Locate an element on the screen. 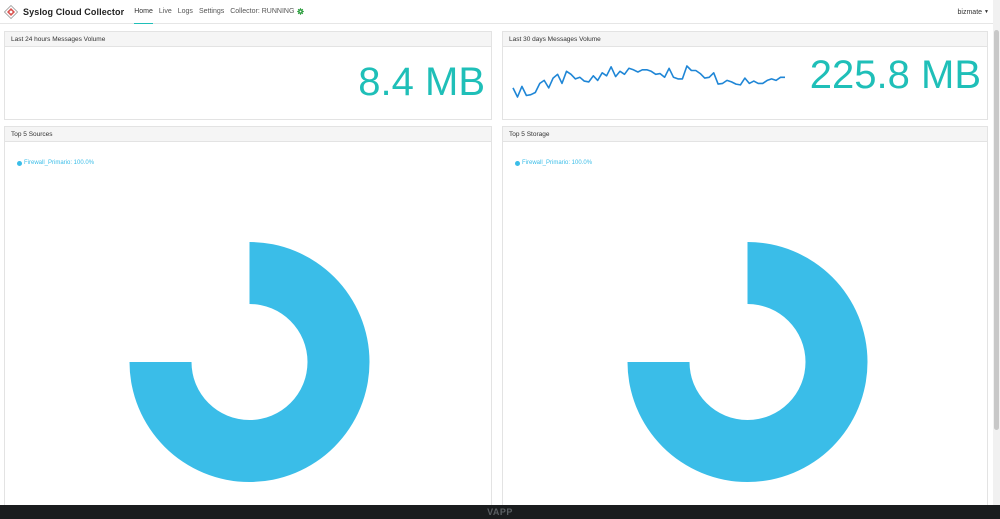 The width and height of the screenshot is (1000, 519). panel-title: Top 5 Storage is located at coordinates (745, 134).